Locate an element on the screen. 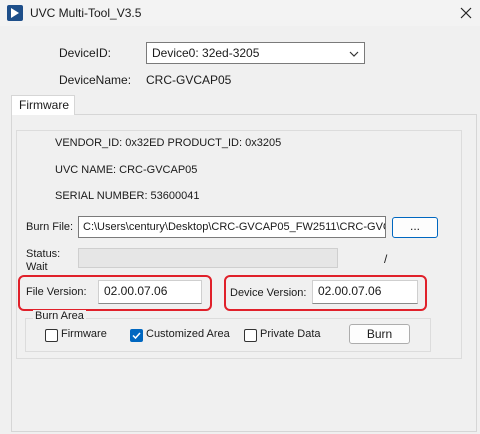 The height and width of the screenshot is (434, 480). close-icon is located at coordinates (466, 13).